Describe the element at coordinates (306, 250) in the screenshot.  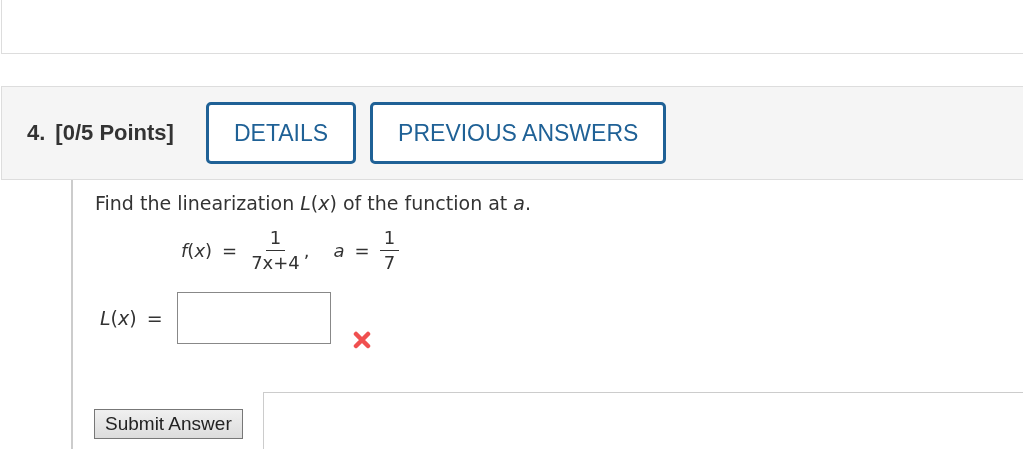
I see `comma: ,` at that location.